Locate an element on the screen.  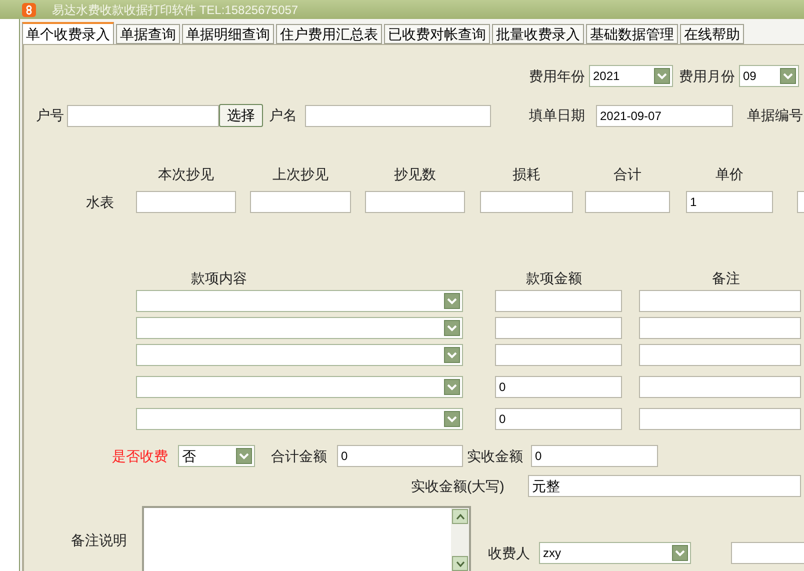
tab: 单个收费录入 is located at coordinates (68, 33).